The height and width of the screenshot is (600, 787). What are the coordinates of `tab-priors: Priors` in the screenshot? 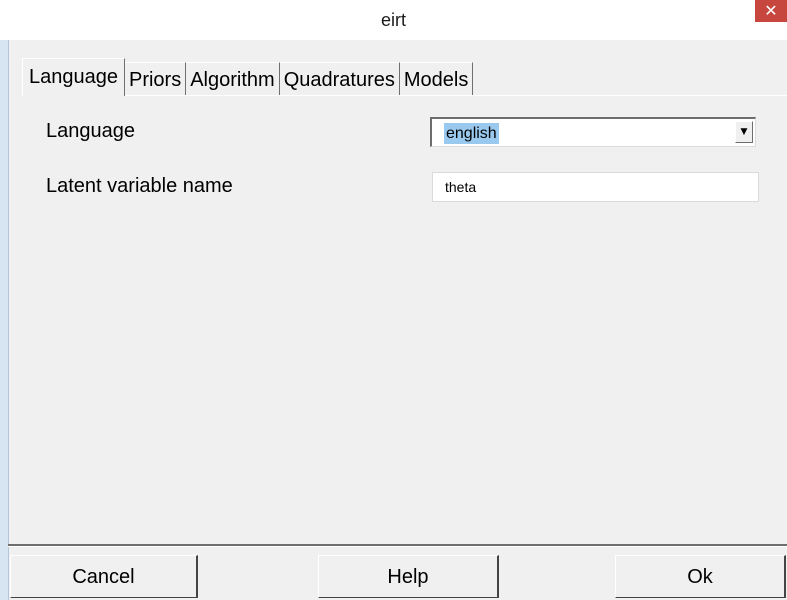 It's located at (155, 79).